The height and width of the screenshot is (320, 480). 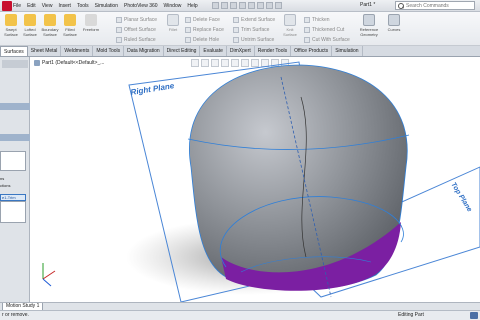 What do you see at coordinates (278, 5) in the screenshot?
I see `options-icon` at bounding box center [278, 5].